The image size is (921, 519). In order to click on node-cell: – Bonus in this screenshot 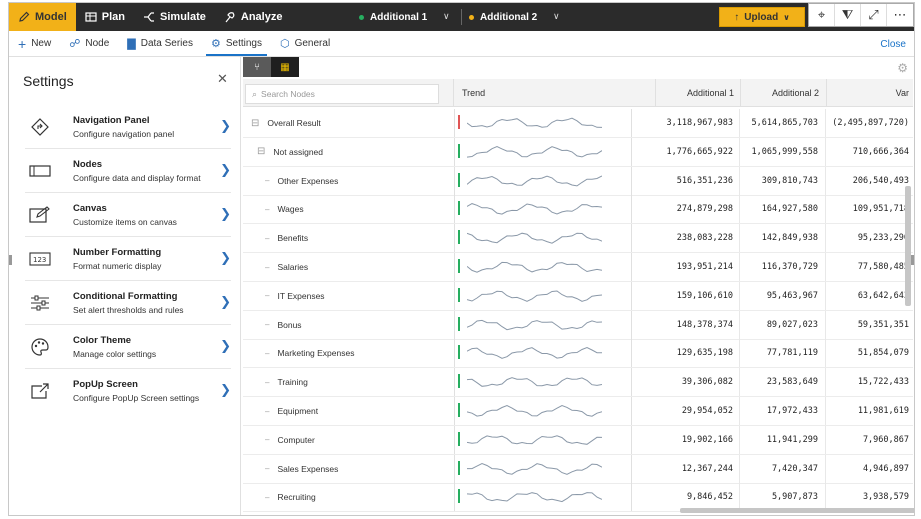, I will do `click(283, 325)`.